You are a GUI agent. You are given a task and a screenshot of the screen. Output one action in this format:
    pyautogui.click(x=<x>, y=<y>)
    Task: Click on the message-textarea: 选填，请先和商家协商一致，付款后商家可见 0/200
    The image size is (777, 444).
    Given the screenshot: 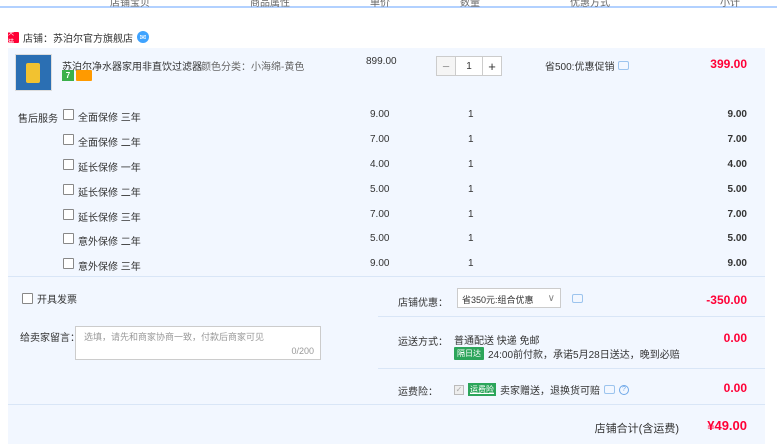 What is the action you would take?
    pyautogui.click(x=198, y=343)
    